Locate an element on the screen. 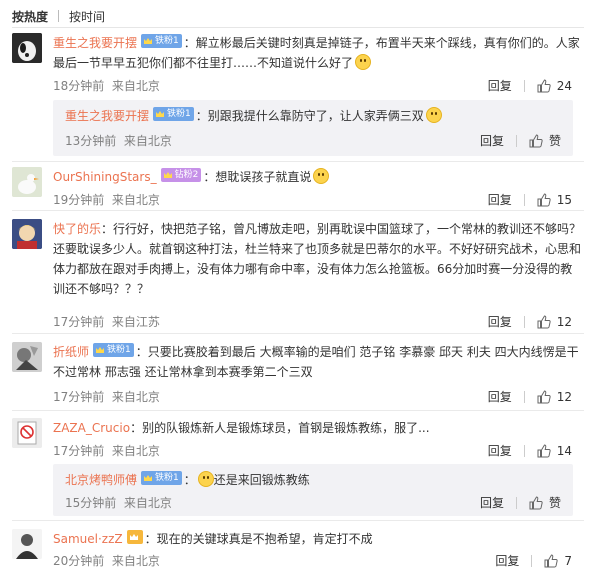 The image size is (596, 578). comment-meta: 18分钟前 来自北京 is located at coordinates (106, 85).